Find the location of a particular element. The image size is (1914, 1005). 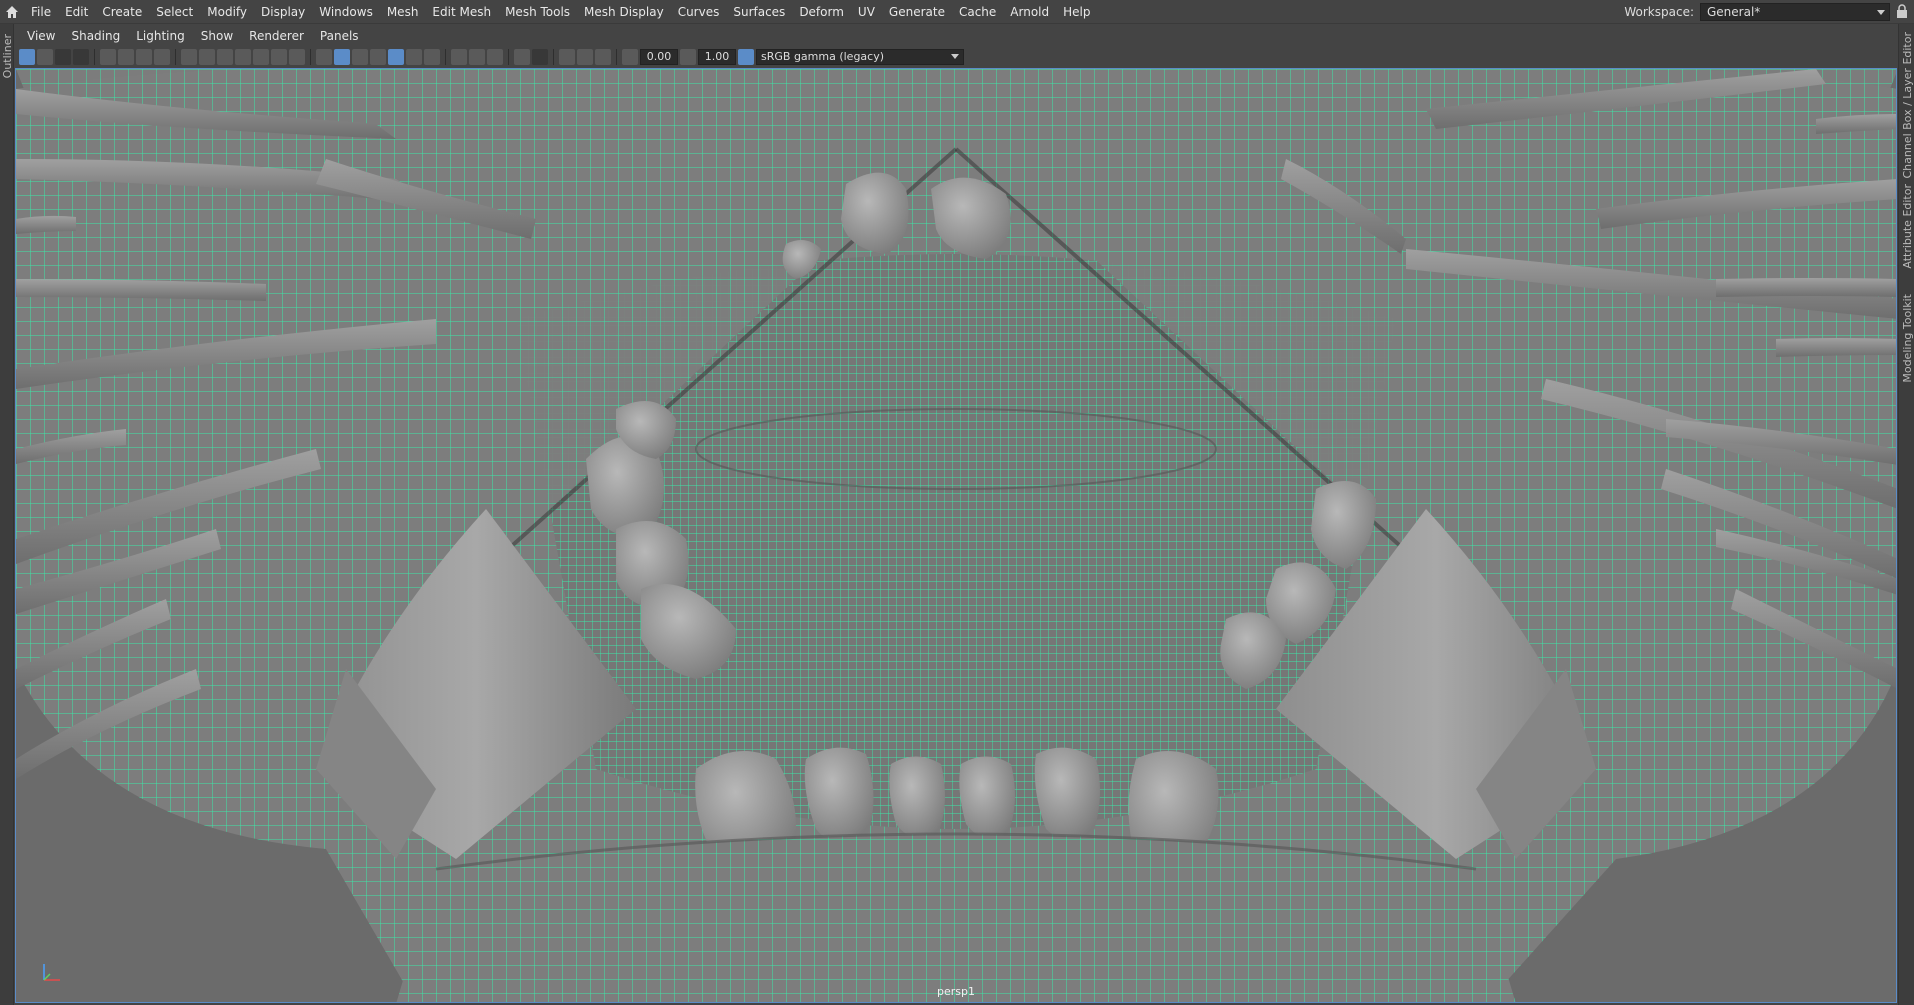

menu-mesh-tools: Mesh Tools is located at coordinates (537, 12).